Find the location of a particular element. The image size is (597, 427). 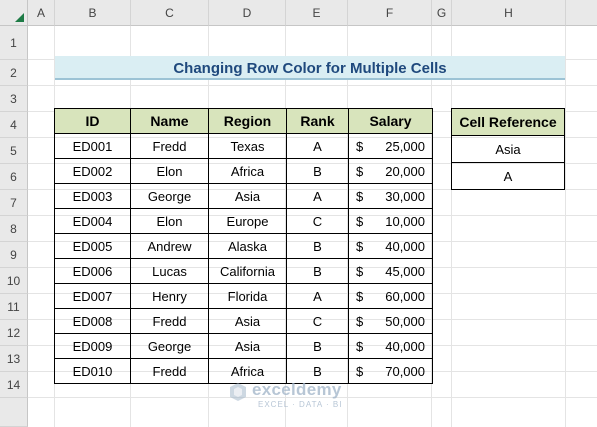

row-header-1: 1 is located at coordinates (14, 43).